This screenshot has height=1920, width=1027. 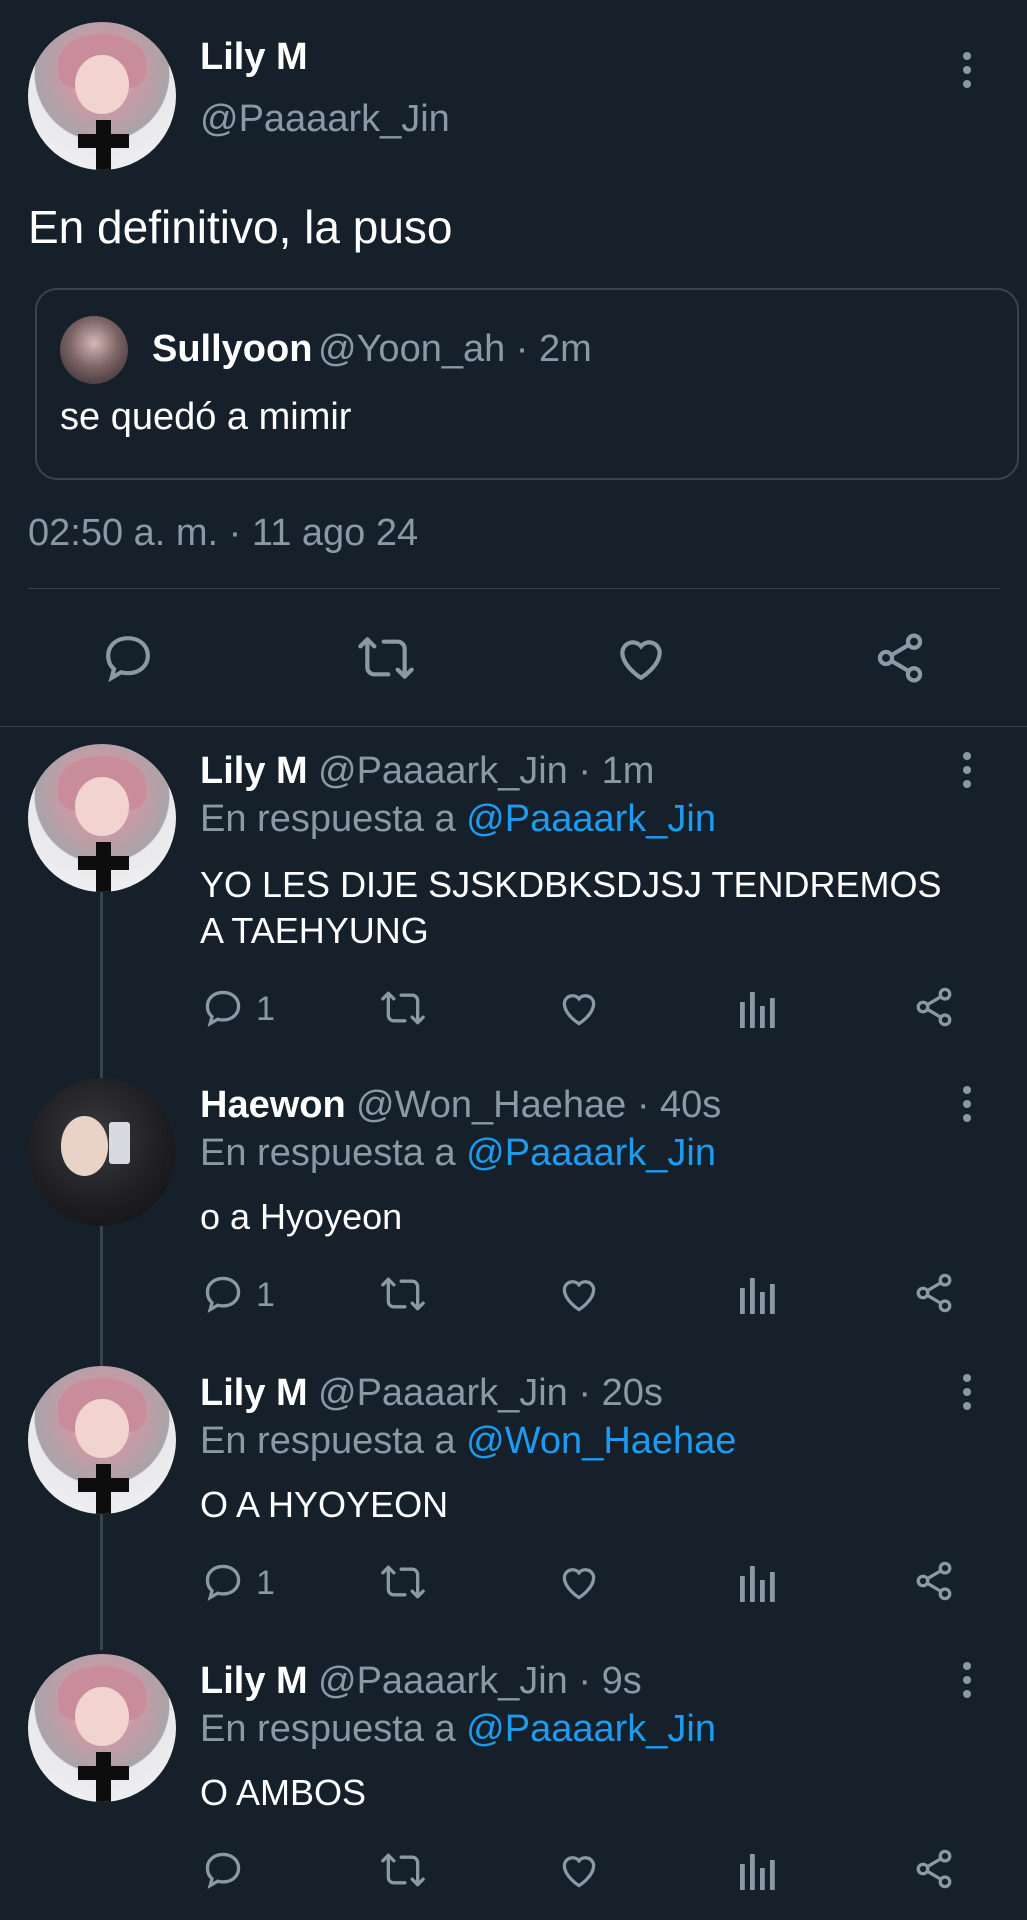 What do you see at coordinates (101, 1270) in the screenshot?
I see `thread-line` at bounding box center [101, 1270].